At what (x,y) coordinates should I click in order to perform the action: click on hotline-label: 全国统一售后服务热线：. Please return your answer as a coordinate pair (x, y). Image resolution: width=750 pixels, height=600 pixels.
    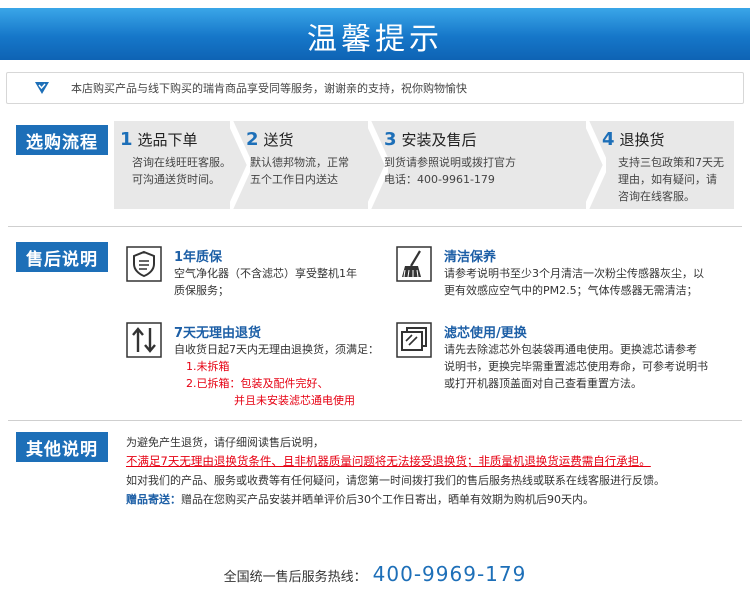
    Looking at the image, I should click on (295, 577).